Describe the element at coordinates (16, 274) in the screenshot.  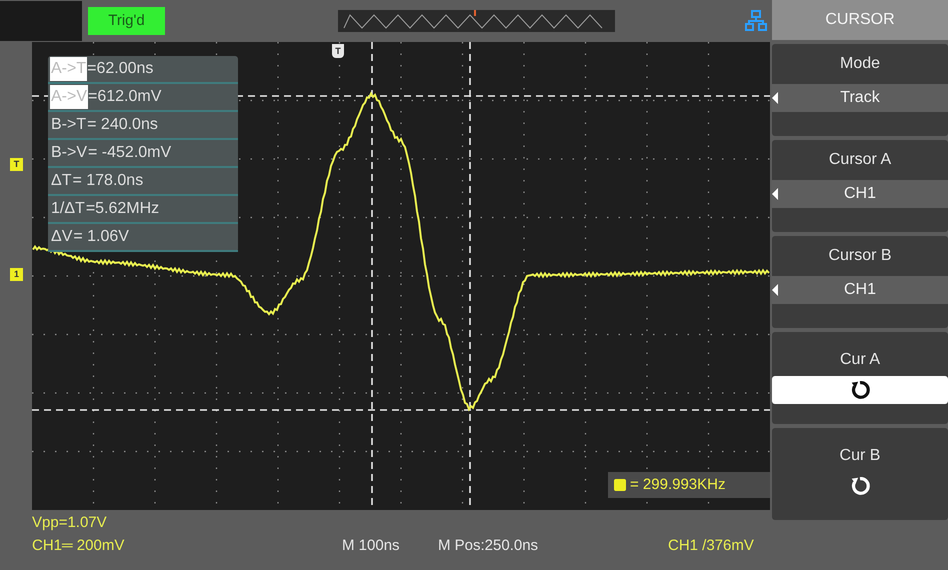
I see `channel-marker: 1` at that location.